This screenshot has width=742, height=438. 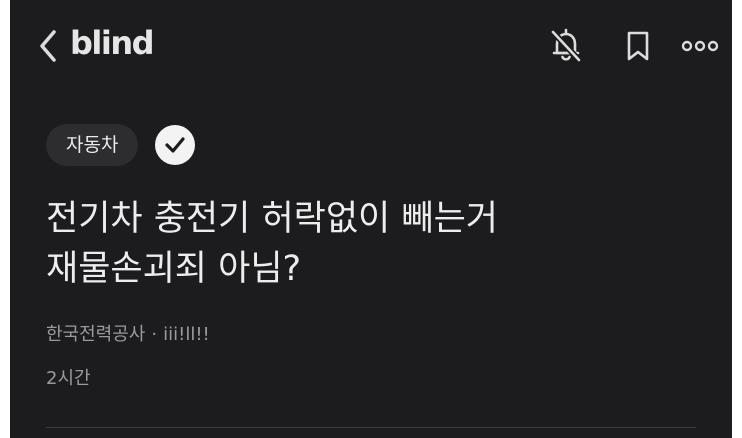 What do you see at coordinates (112, 43) in the screenshot?
I see `brand-logo: blind` at bounding box center [112, 43].